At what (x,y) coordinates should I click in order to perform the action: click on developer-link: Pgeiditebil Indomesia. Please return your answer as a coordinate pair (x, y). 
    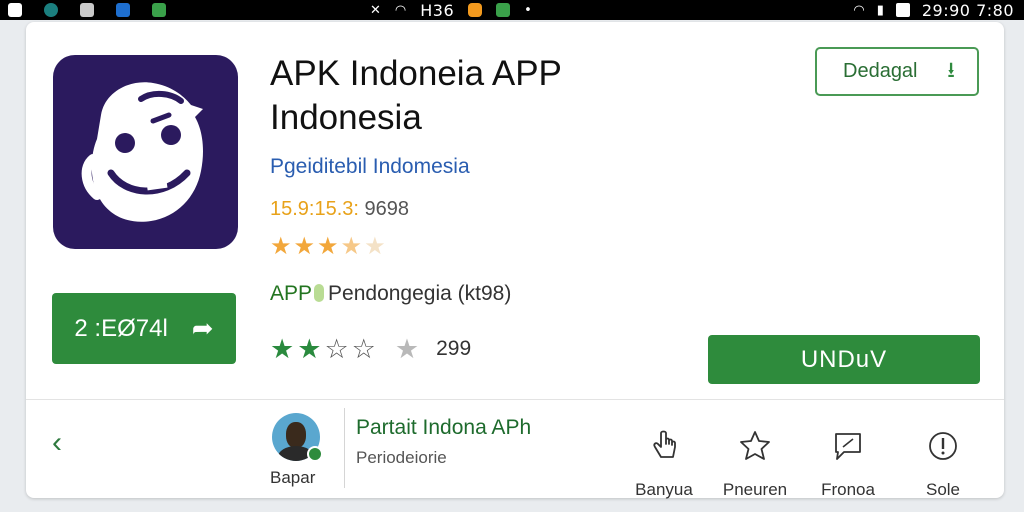
    Looking at the image, I should click on (370, 167).